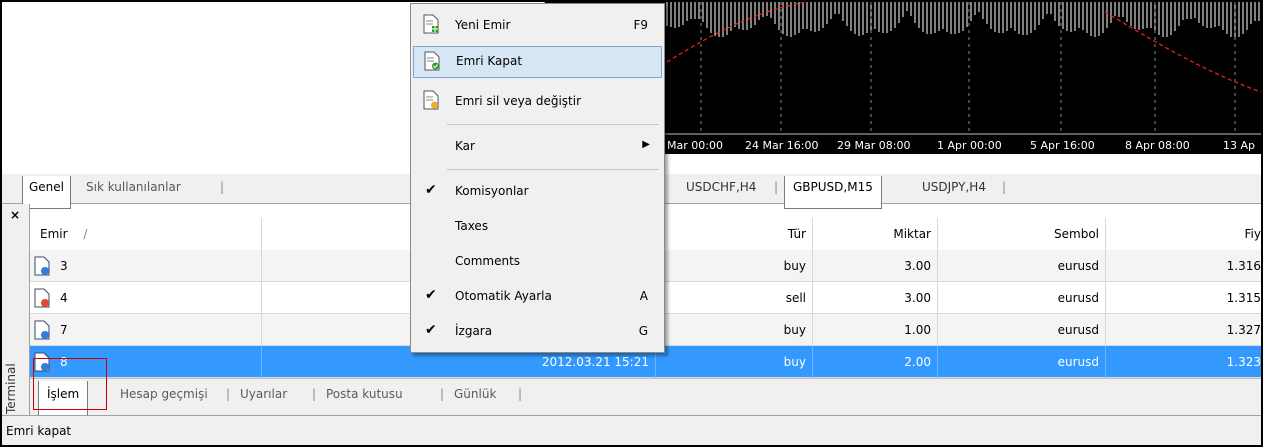  I want to click on time-label: 5 Apr 16:00, so click(1062, 145).